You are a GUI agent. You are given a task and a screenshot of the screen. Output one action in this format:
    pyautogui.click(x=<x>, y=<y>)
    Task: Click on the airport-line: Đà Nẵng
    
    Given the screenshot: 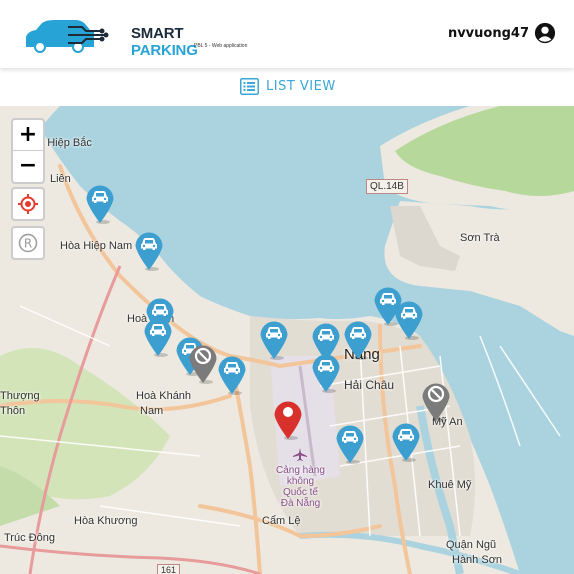 What is the action you would take?
    pyautogui.click(x=300, y=503)
    